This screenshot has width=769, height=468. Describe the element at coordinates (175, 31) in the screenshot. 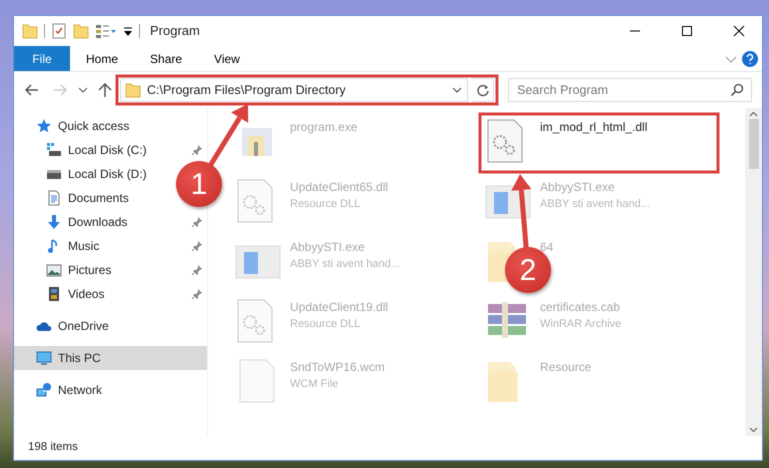

I see `window-title: Program` at that location.